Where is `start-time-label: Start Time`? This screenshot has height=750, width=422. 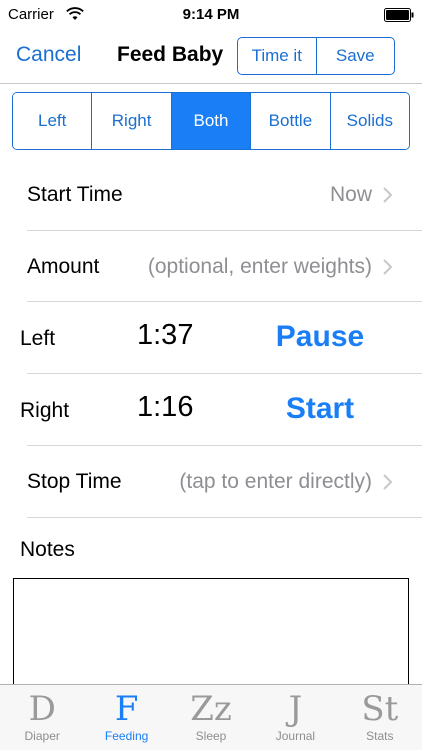 start-time-label: Start Time is located at coordinates (75, 194).